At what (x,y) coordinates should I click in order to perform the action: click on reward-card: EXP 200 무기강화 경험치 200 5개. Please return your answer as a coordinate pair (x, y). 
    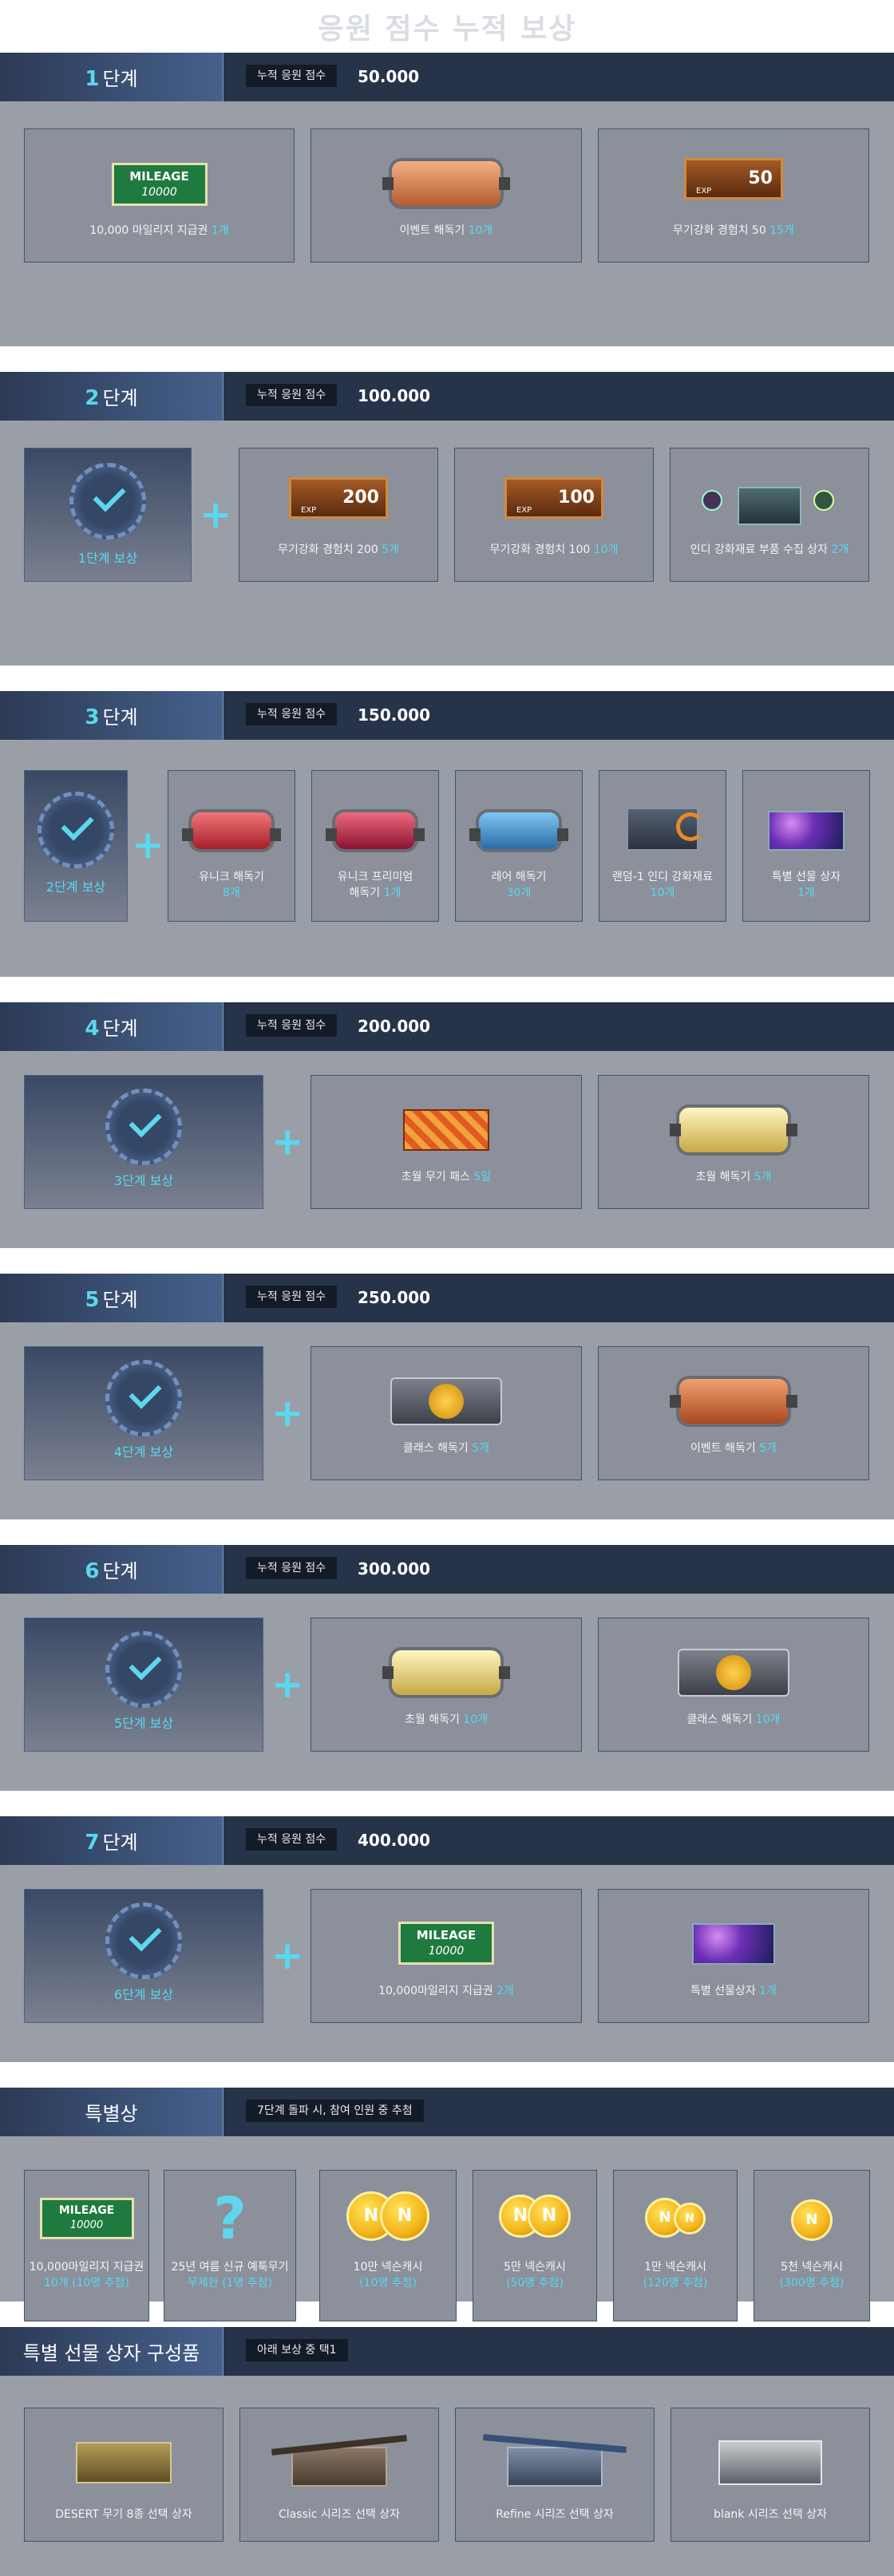
    Looking at the image, I should click on (339, 515).